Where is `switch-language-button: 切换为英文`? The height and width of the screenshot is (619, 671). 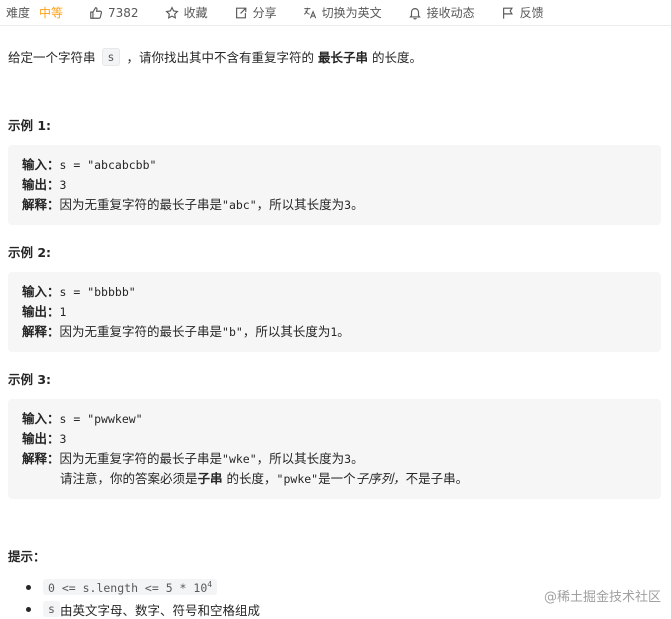 switch-language-button: 切换为英文 is located at coordinates (342, 12).